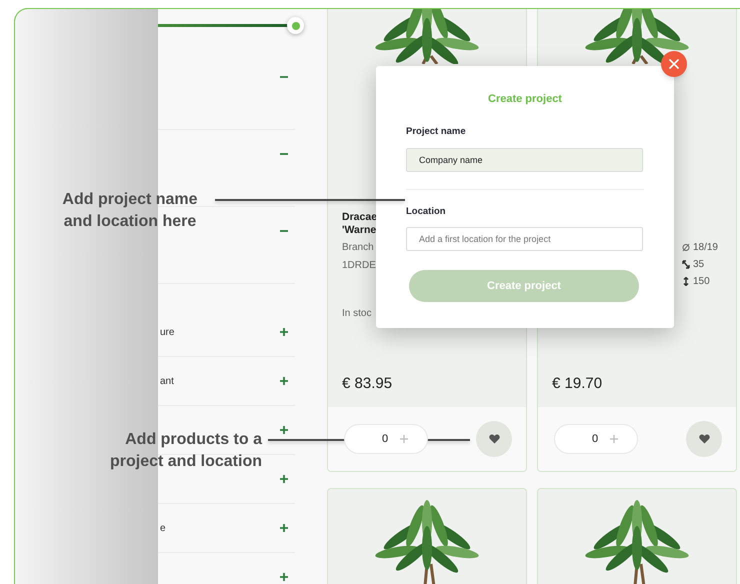  Describe the element at coordinates (130, 211) in the screenshot. I see `annotation-text: Add project name and location here` at that location.